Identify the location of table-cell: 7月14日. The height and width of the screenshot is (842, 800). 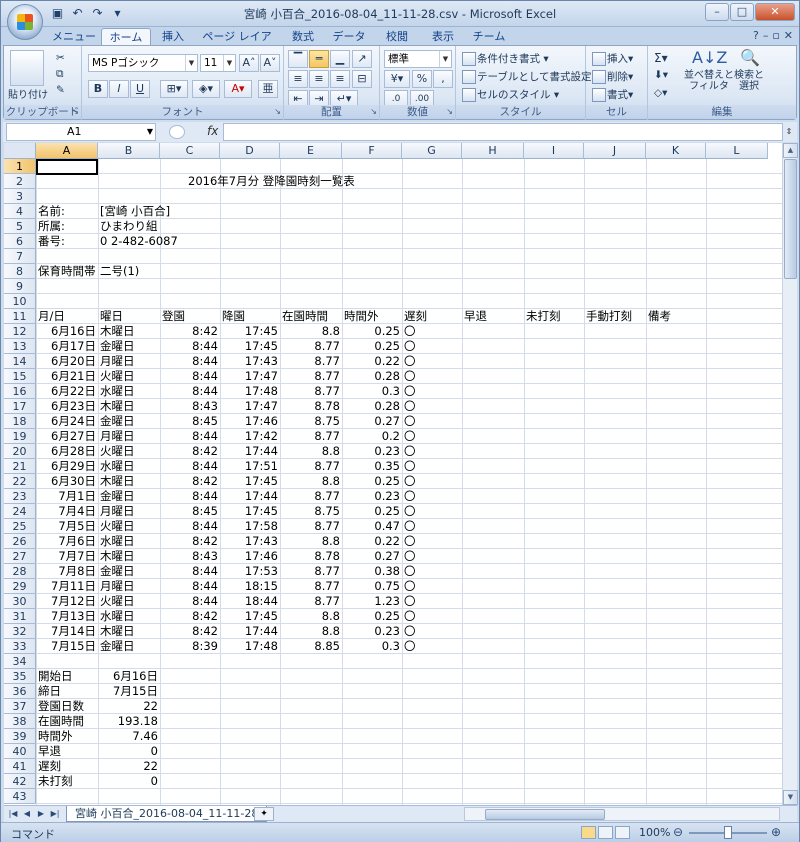
(67, 631).